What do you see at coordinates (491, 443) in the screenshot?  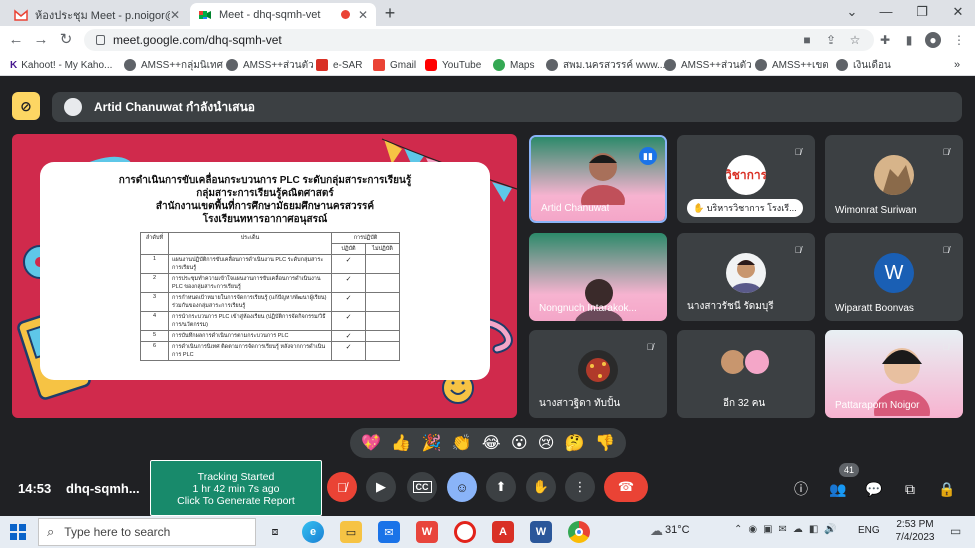 I see `reaction-laugh-button: 😂` at bounding box center [491, 443].